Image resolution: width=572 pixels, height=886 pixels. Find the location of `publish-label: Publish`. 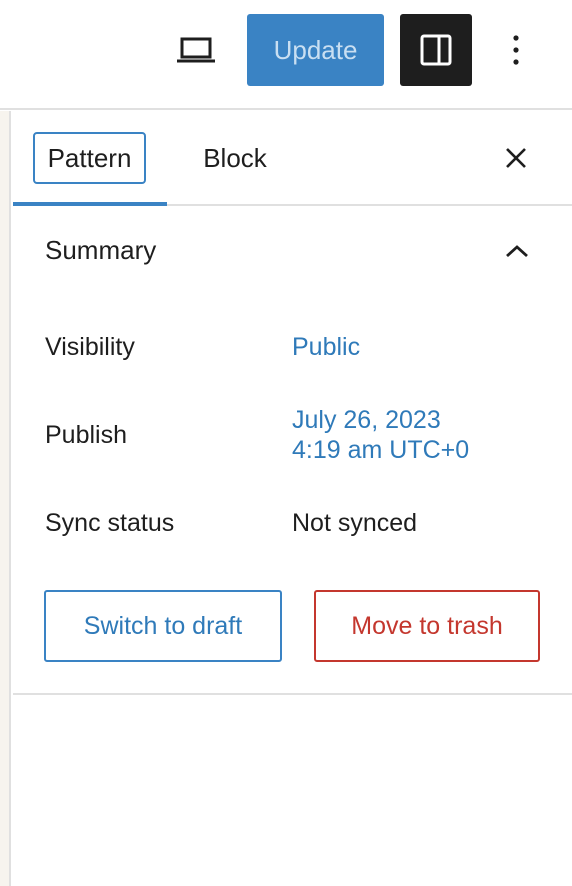

publish-label: Publish is located at coordinates (86, 435).